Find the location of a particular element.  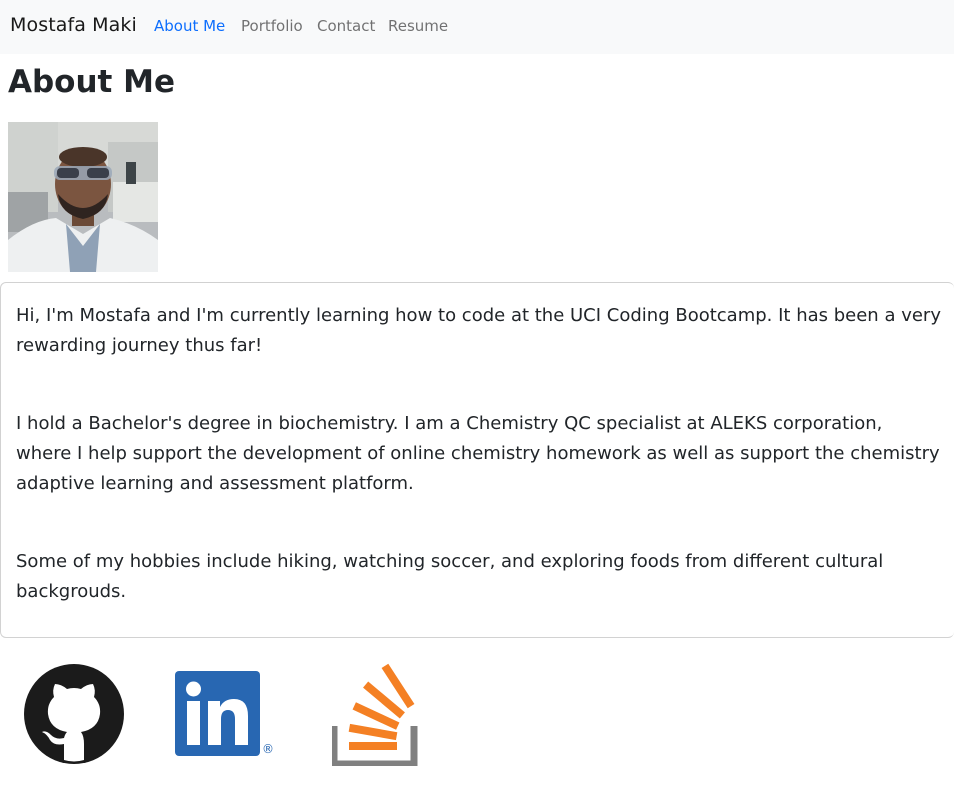

nav-link-portfolio: Portfolio is located at coordinates (272, 26).